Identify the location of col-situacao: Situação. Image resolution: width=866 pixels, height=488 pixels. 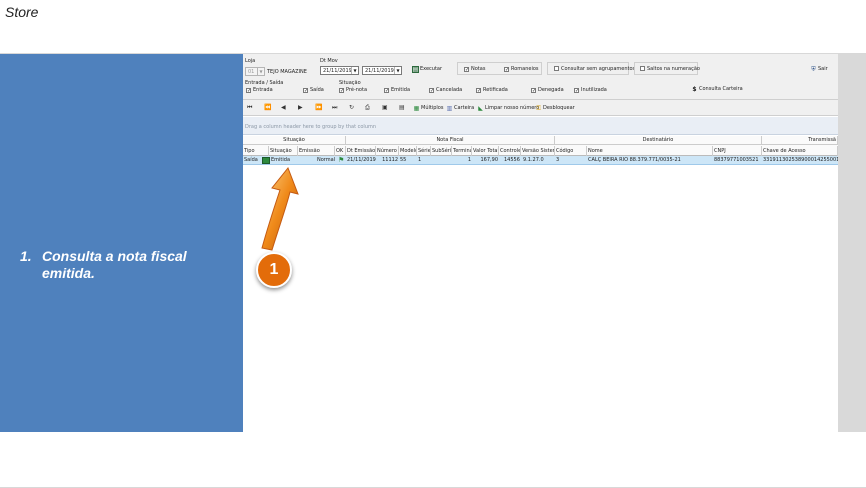
(283, 151).